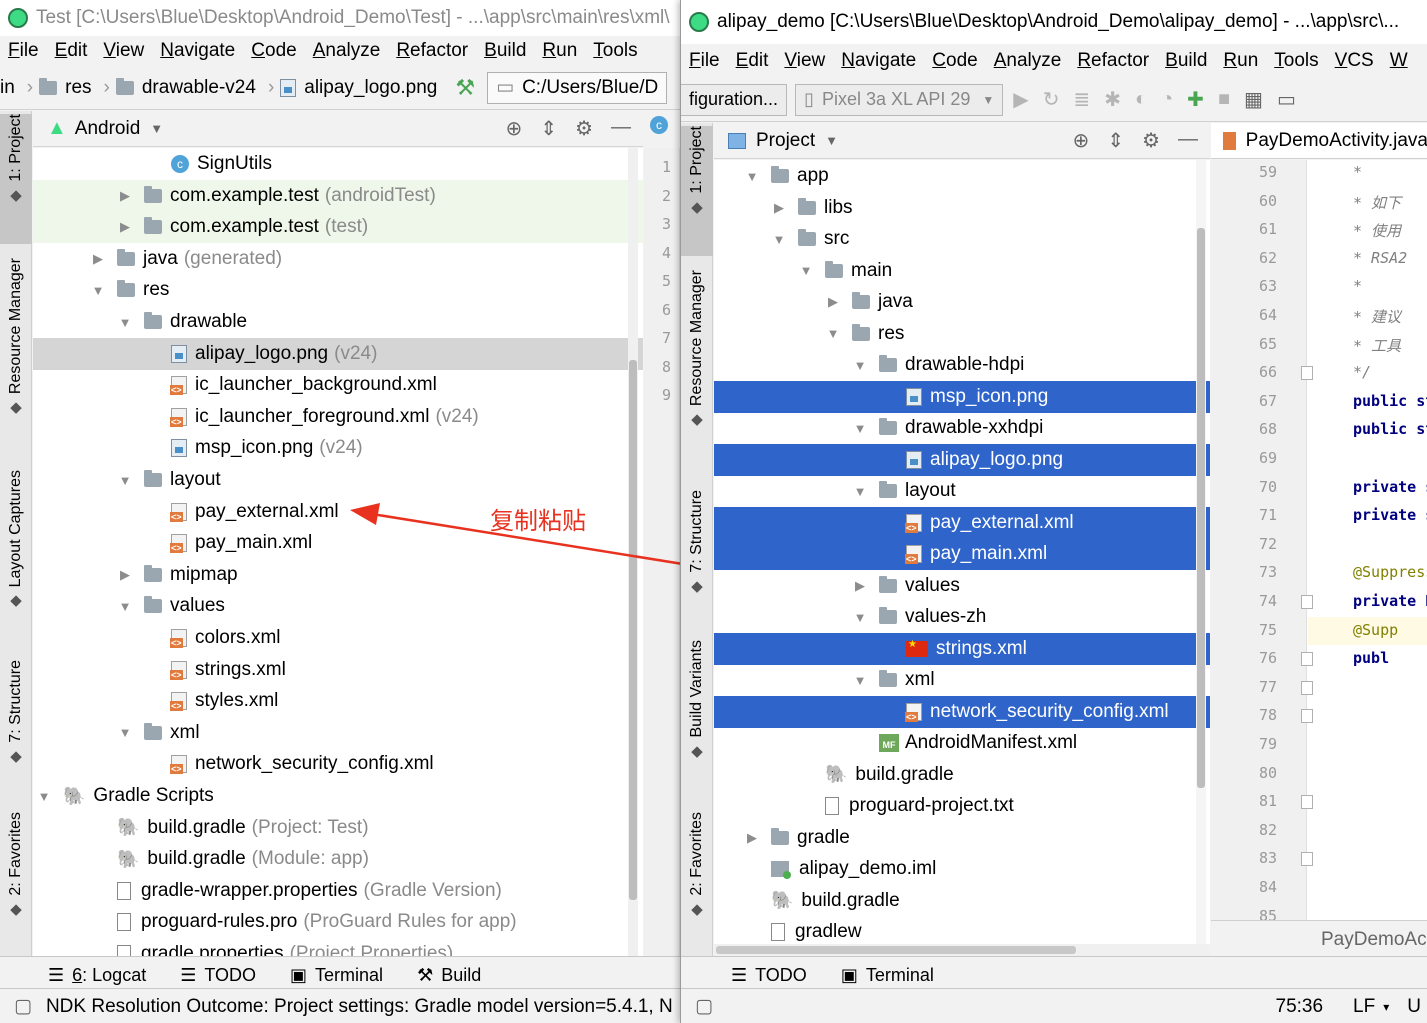  Describe the element at coordinates (338, 828) in the screenshot. I see `tree-item: 🐘 build.gradle (Project: Test)` at that location.